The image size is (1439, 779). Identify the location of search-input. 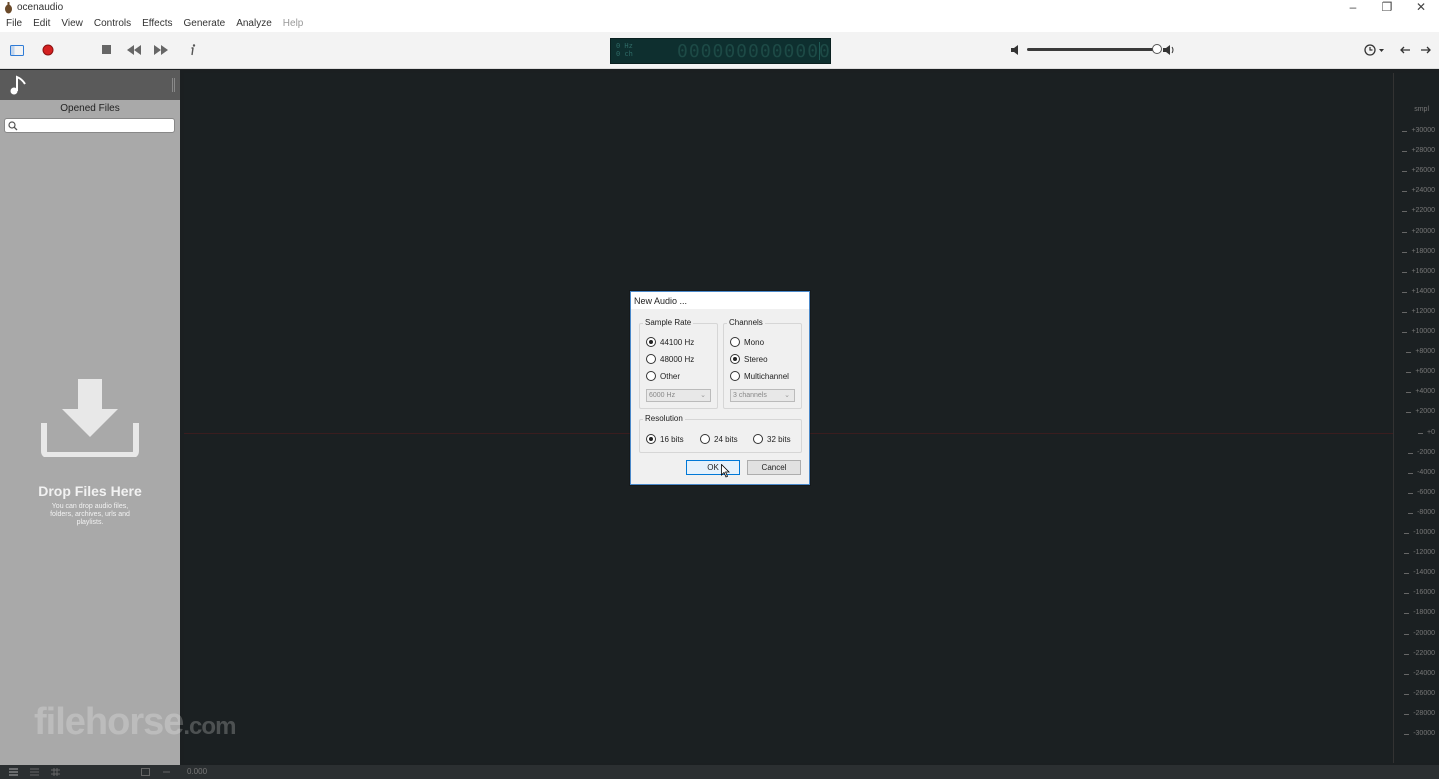
(89, 125).